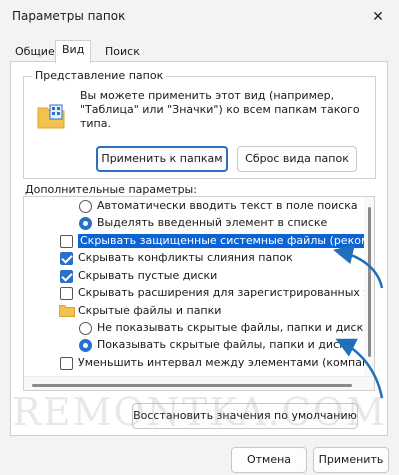 This screenshot has height=475, width=399. What do you see at coordinates (66, 293) in the screenshot?
I see `checkbox-hide-extensions` at bounding box center [66, 293].